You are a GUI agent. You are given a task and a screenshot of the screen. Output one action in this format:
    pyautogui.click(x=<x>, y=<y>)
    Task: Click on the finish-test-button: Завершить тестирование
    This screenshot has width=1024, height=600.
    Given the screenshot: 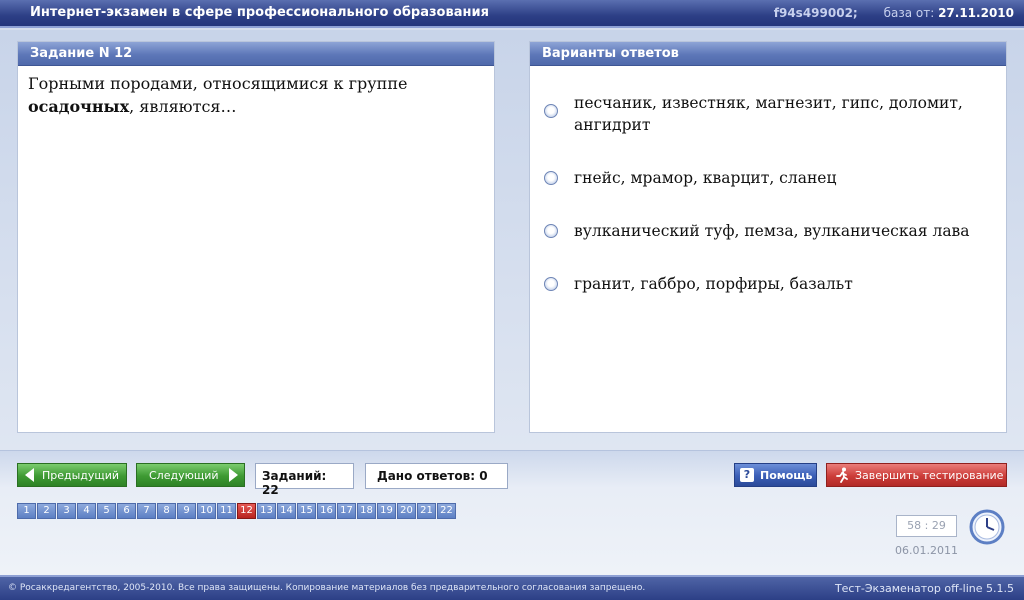 What is the action you would take?
    pyautogui.click(x=916, y=475)
    